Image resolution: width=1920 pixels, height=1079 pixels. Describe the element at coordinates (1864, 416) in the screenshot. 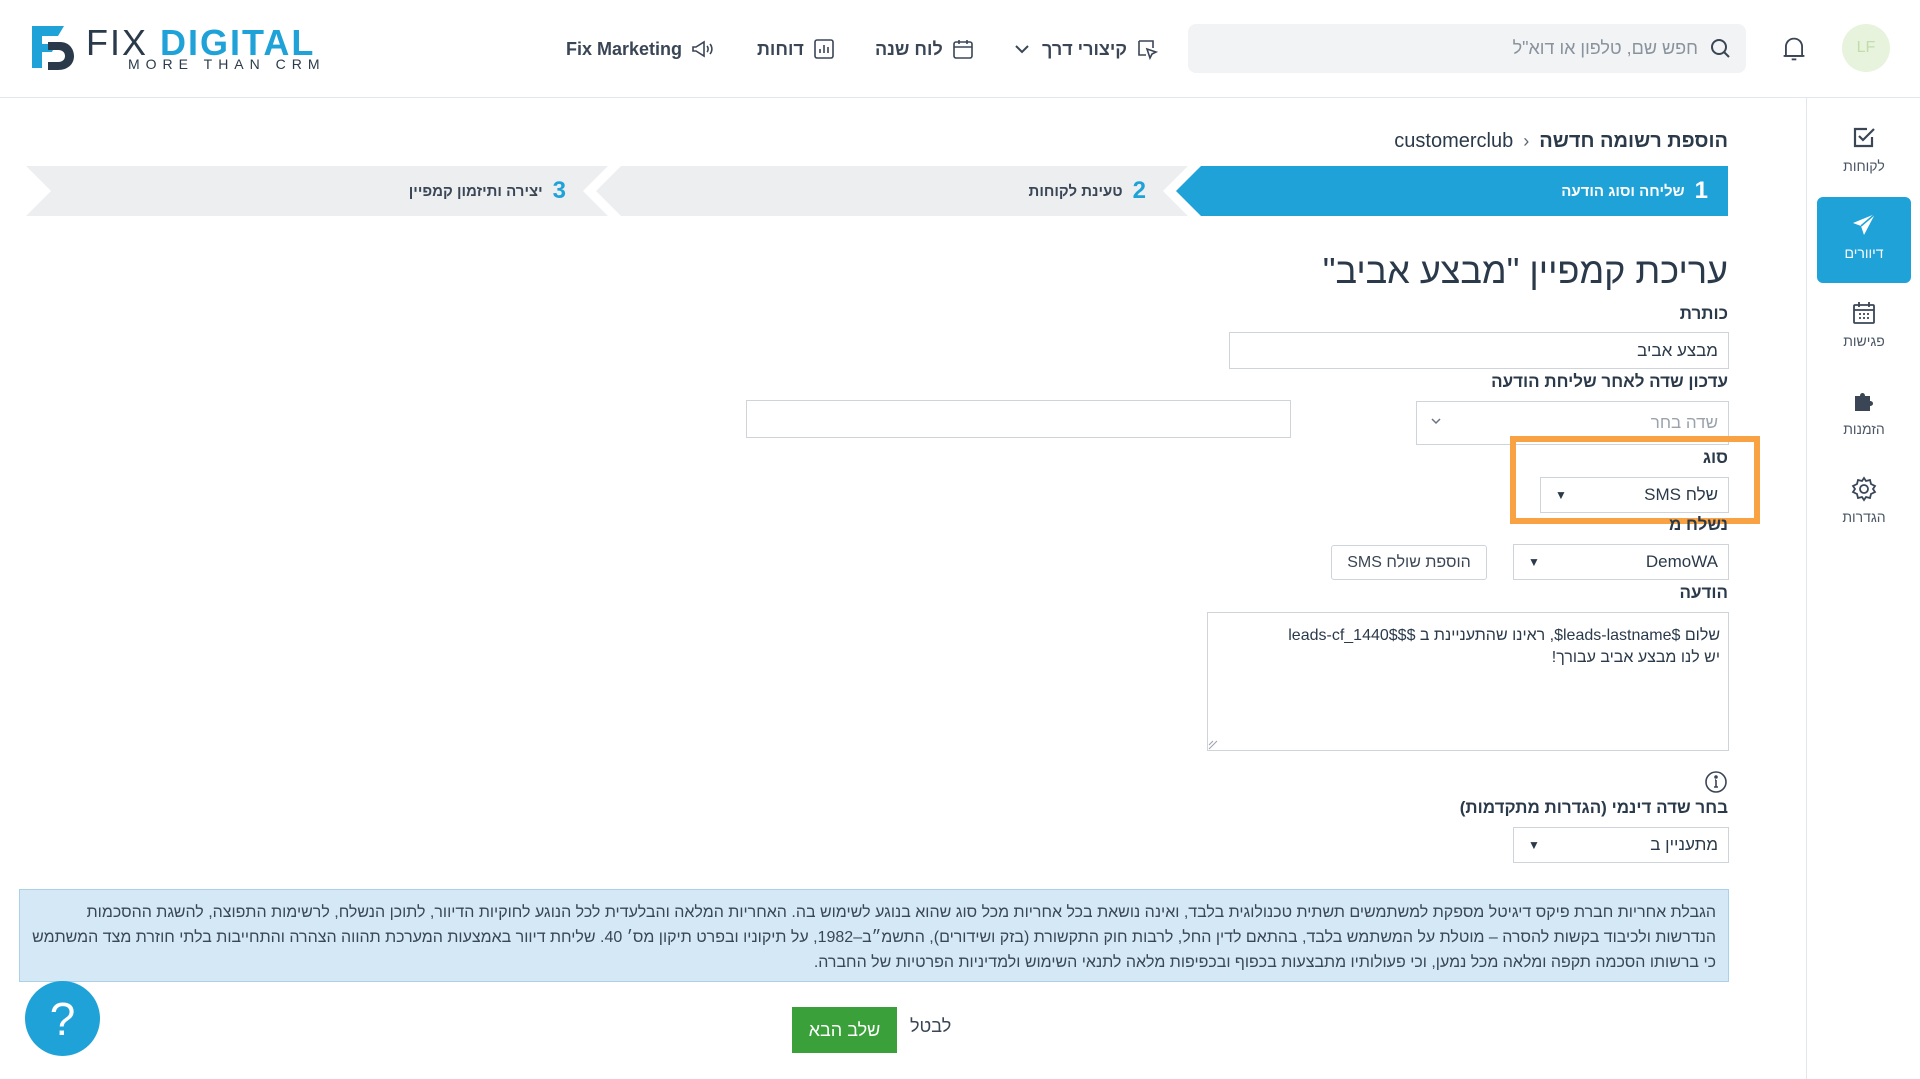

I see `sidebar-item-orders: הזמנות` at that location.